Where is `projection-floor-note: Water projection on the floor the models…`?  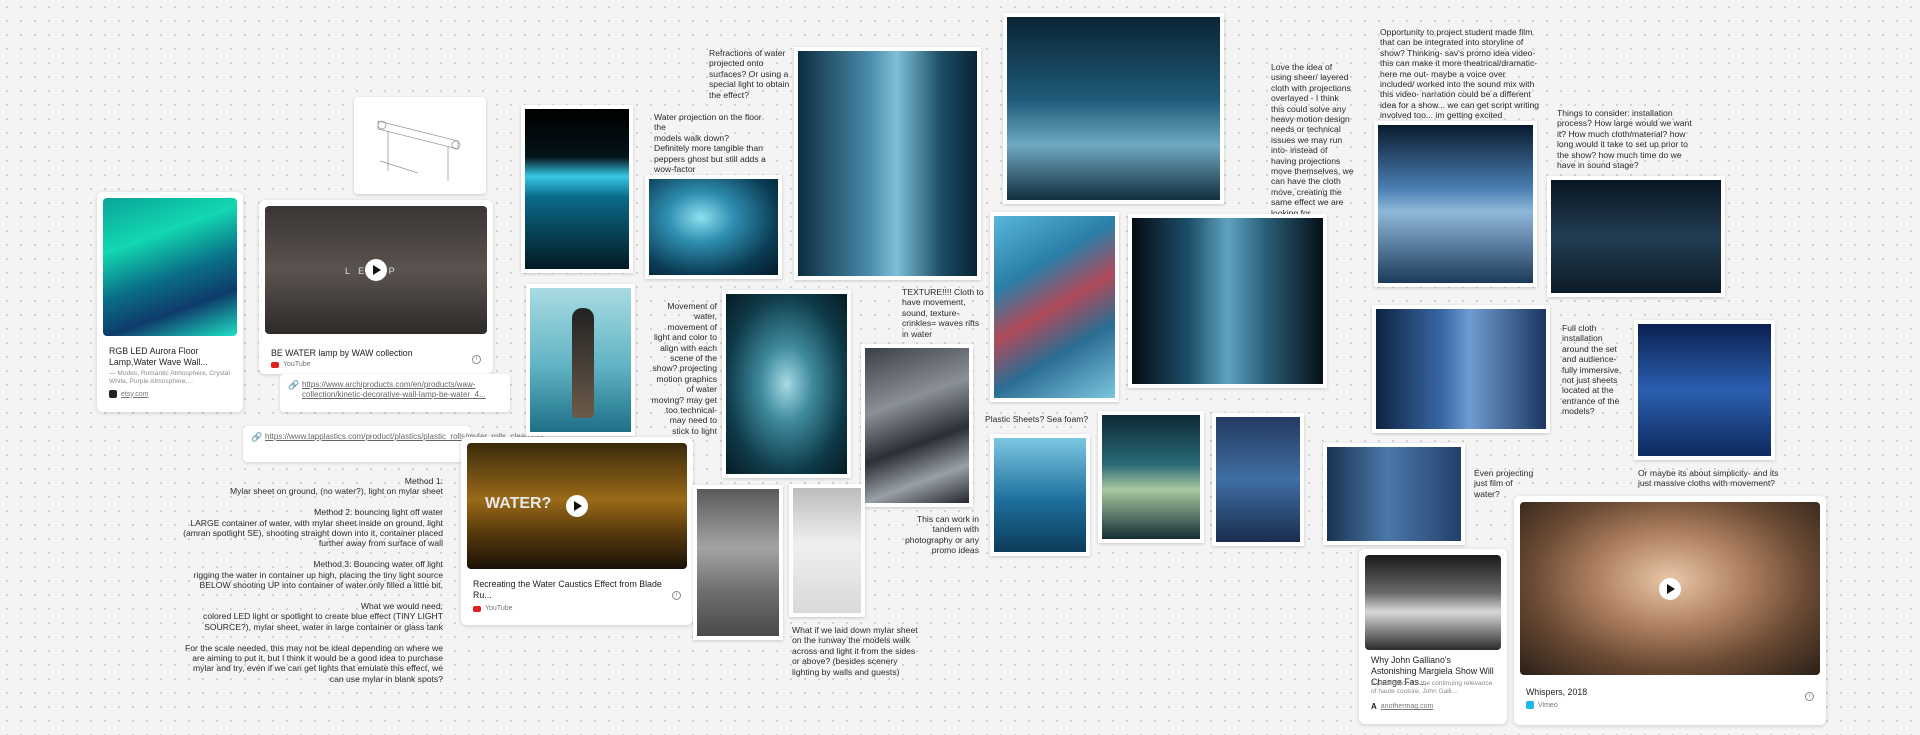
projection-floor-note: Water projection on the floor the models… is located at coordinates (710, 143).